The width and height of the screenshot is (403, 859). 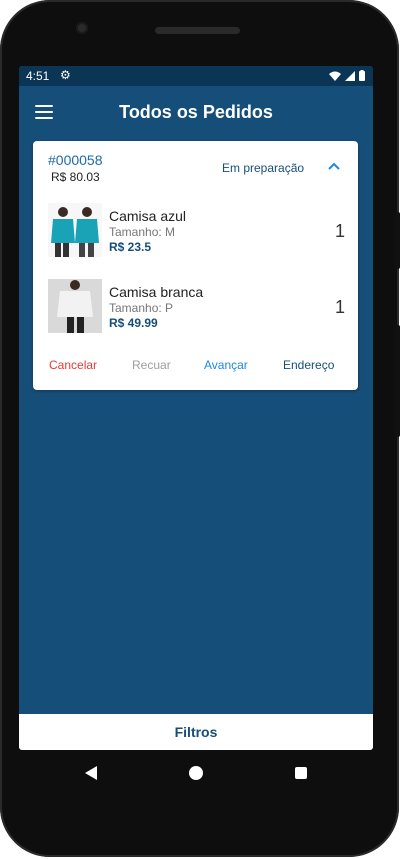 I want to click on item-size: Tamanho: M, so click(x=142, y=232).